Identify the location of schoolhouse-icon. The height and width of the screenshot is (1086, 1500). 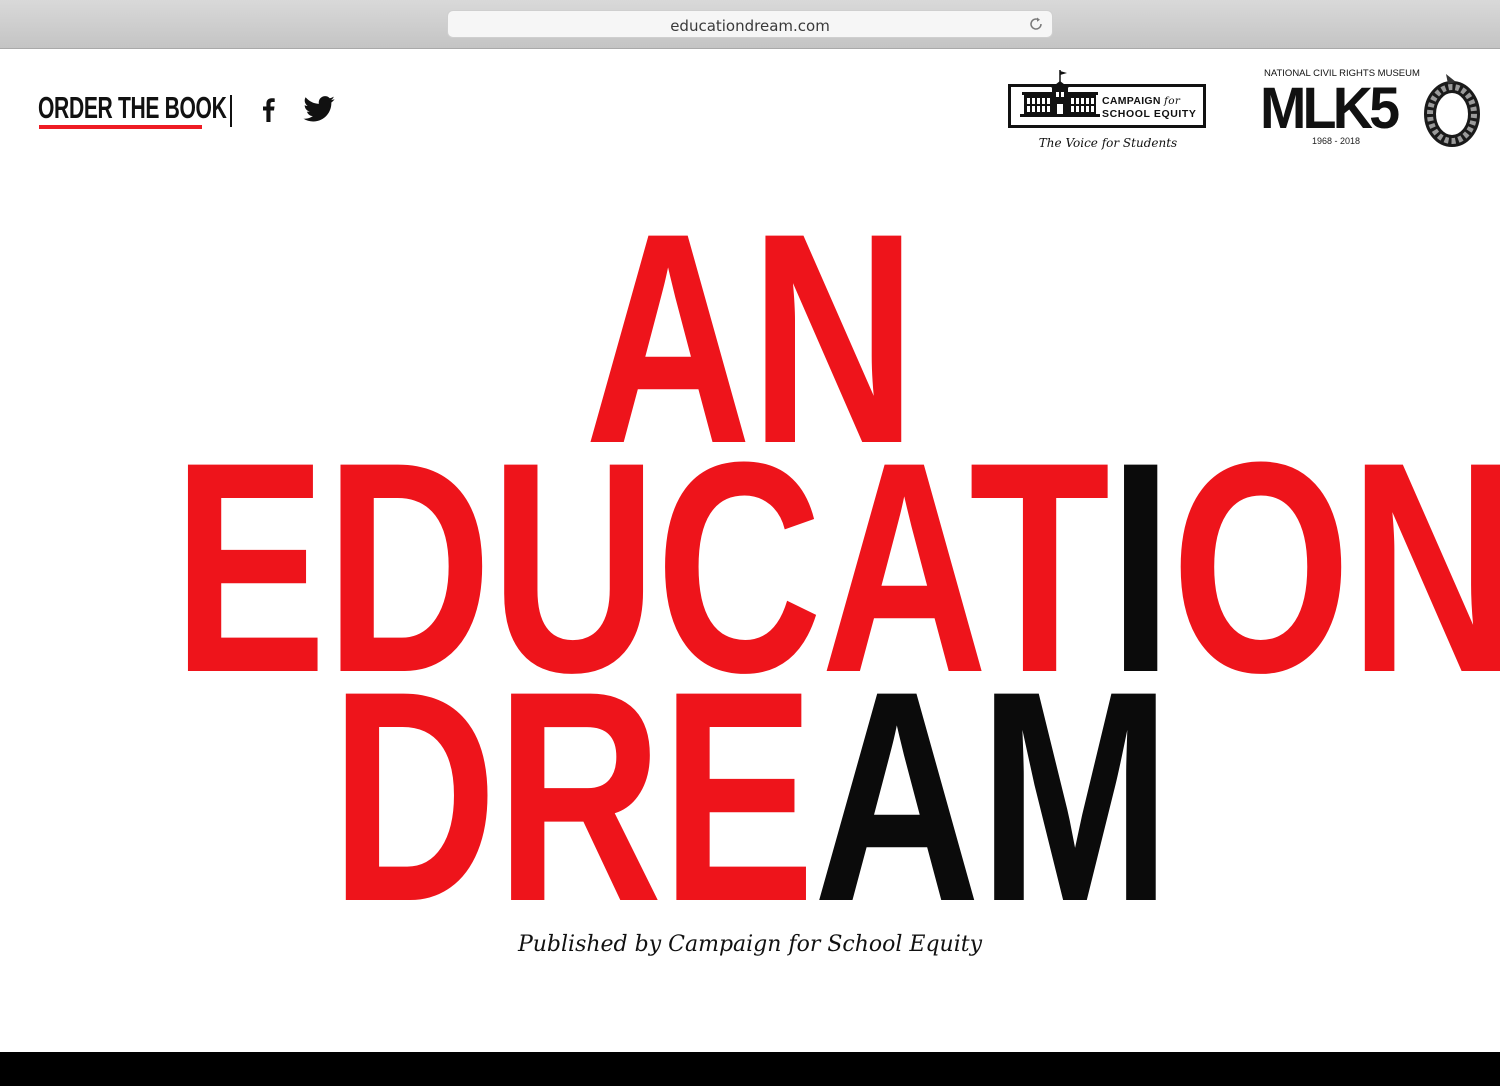
(1060, 93).